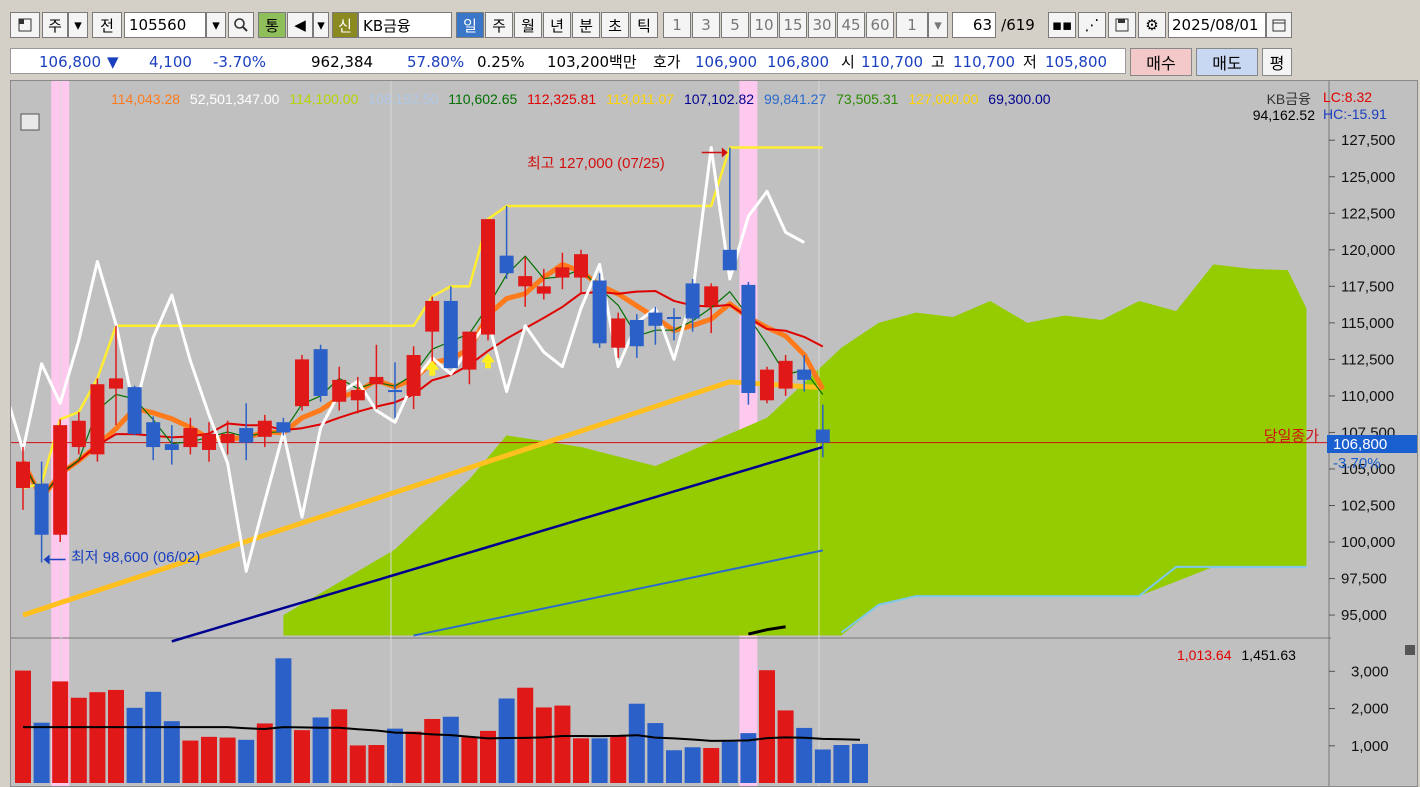 This screenshot has width=1420, height=787. I want to click on svg-text: 1,013.64 1,451.63, so click(1236, 655).